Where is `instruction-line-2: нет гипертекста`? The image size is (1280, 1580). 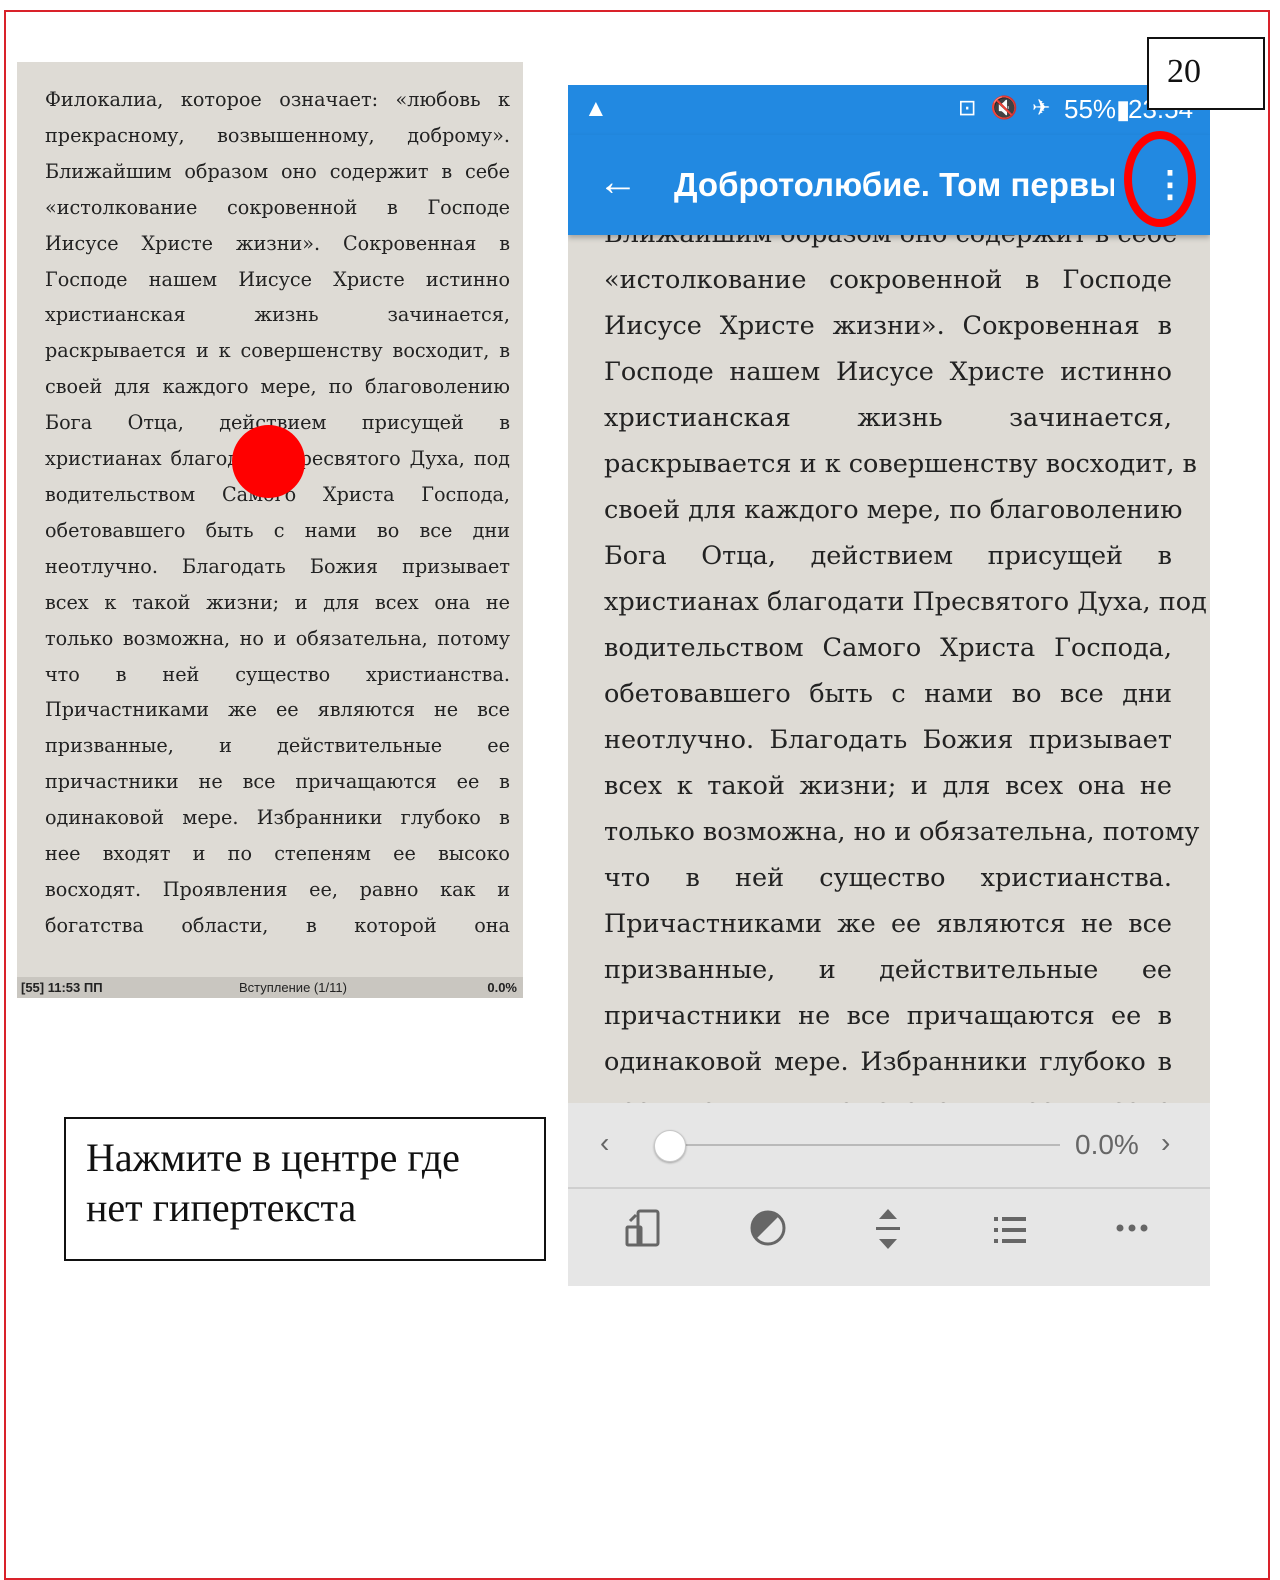
instruction-line-2: нет гипертекста is located at coordinates (221, 1207).